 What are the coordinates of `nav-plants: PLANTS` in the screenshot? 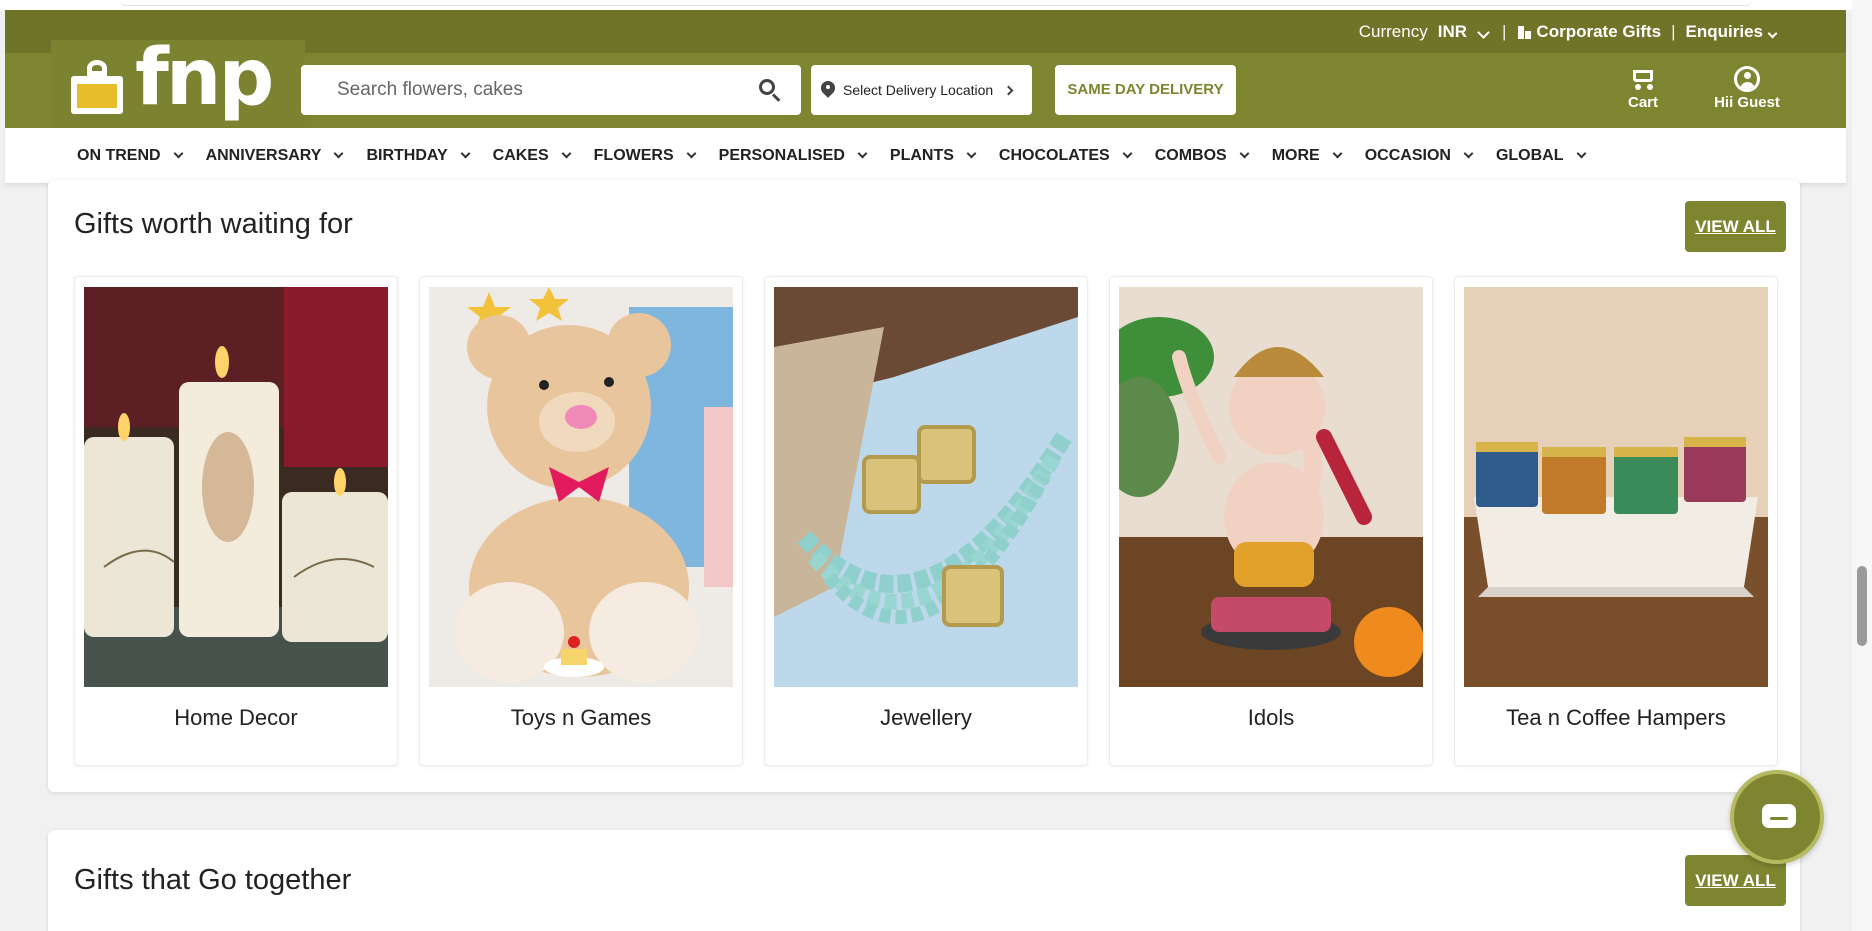 It's located at (933, 155).